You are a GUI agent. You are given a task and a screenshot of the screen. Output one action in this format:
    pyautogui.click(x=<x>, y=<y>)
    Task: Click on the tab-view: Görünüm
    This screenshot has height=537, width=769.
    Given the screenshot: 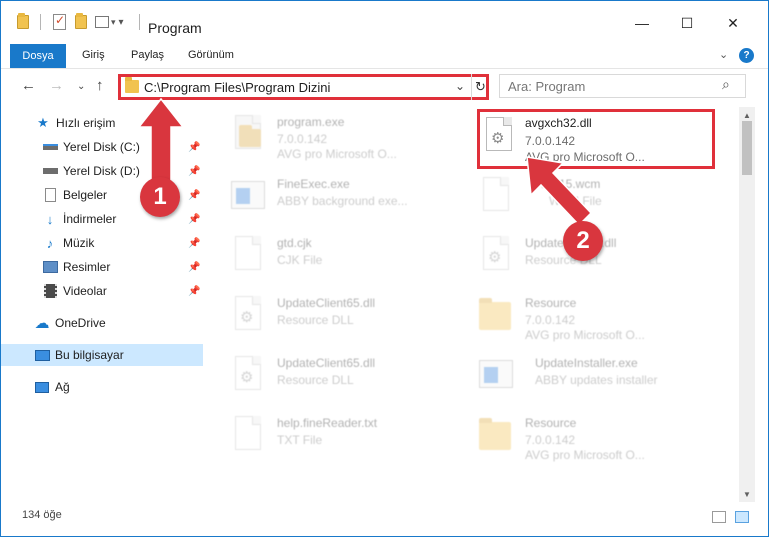 What is the action you would take?
    pyautogui.click(x=211, y=55)
    